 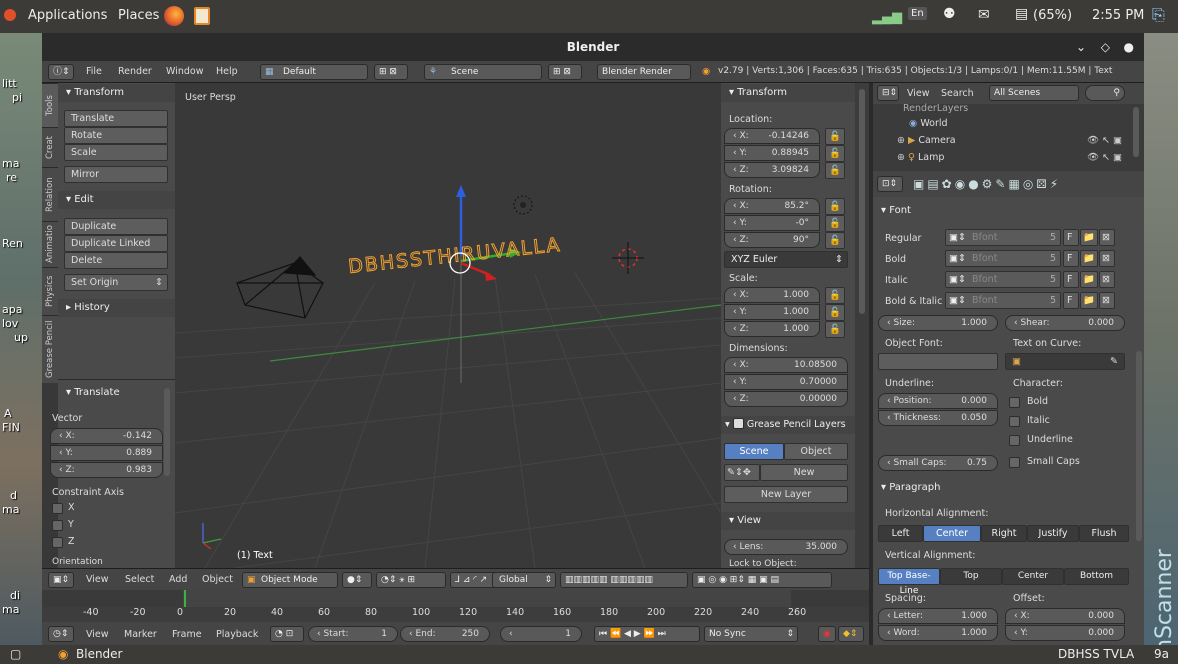 I want to click on outliner-lamp: ⊕ ♀ Lamp, so click(x=920, y=157).